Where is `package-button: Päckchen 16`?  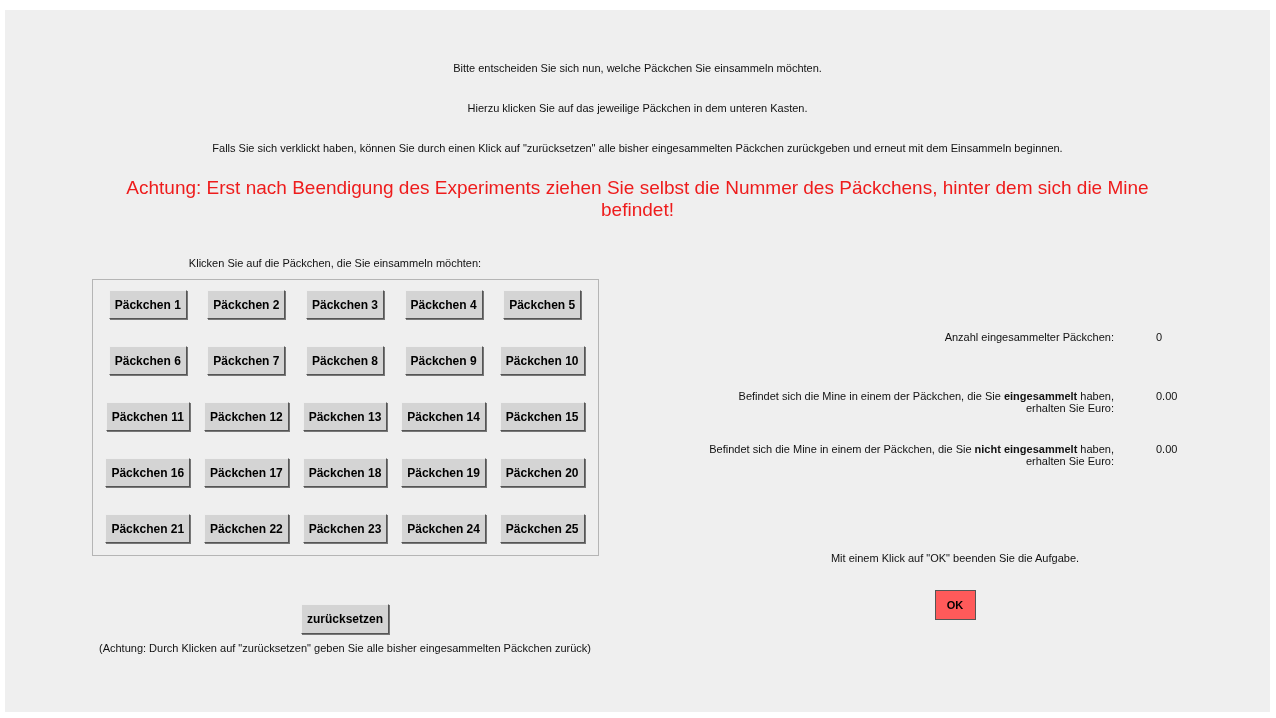
package-button: Päckchen 16 is located at coordinates (148, 472).